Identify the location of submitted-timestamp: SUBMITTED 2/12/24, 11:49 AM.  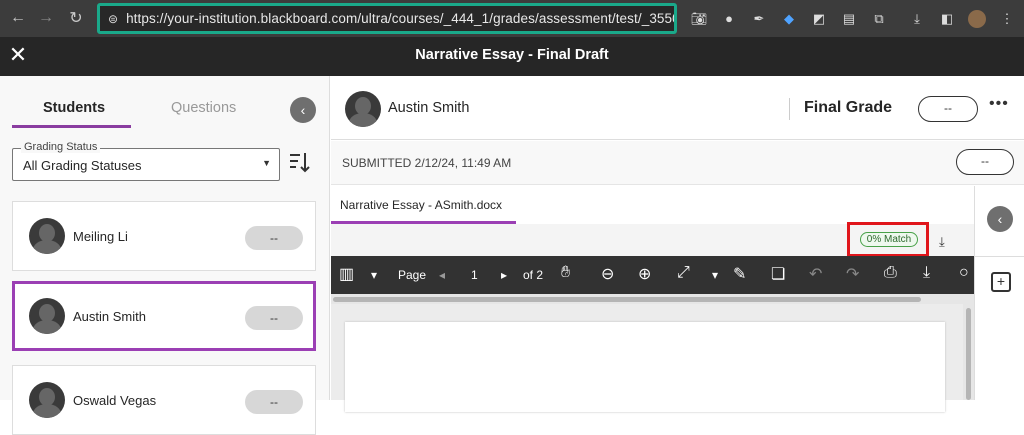
(427, 163).